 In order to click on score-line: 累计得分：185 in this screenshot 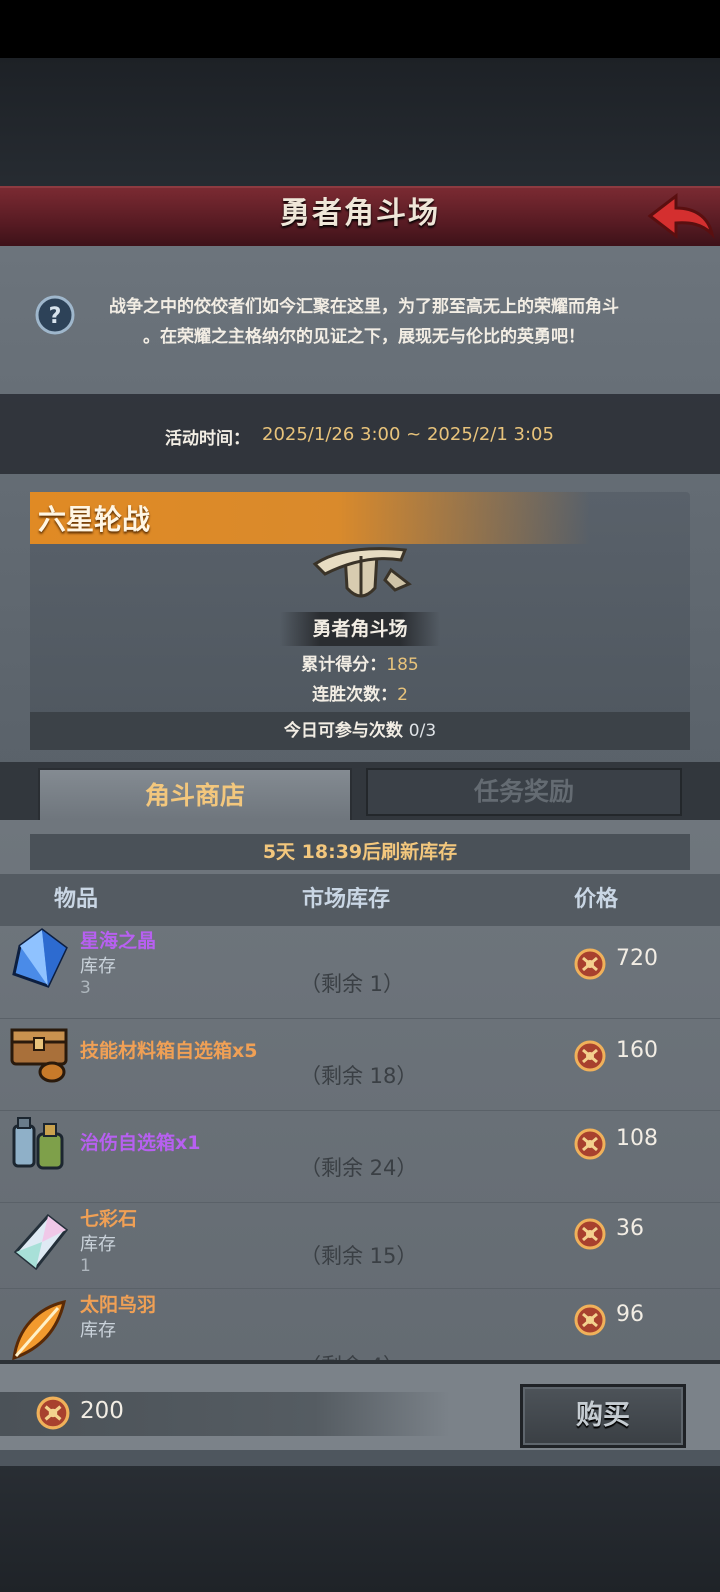, I will do `click(360, 662)`.